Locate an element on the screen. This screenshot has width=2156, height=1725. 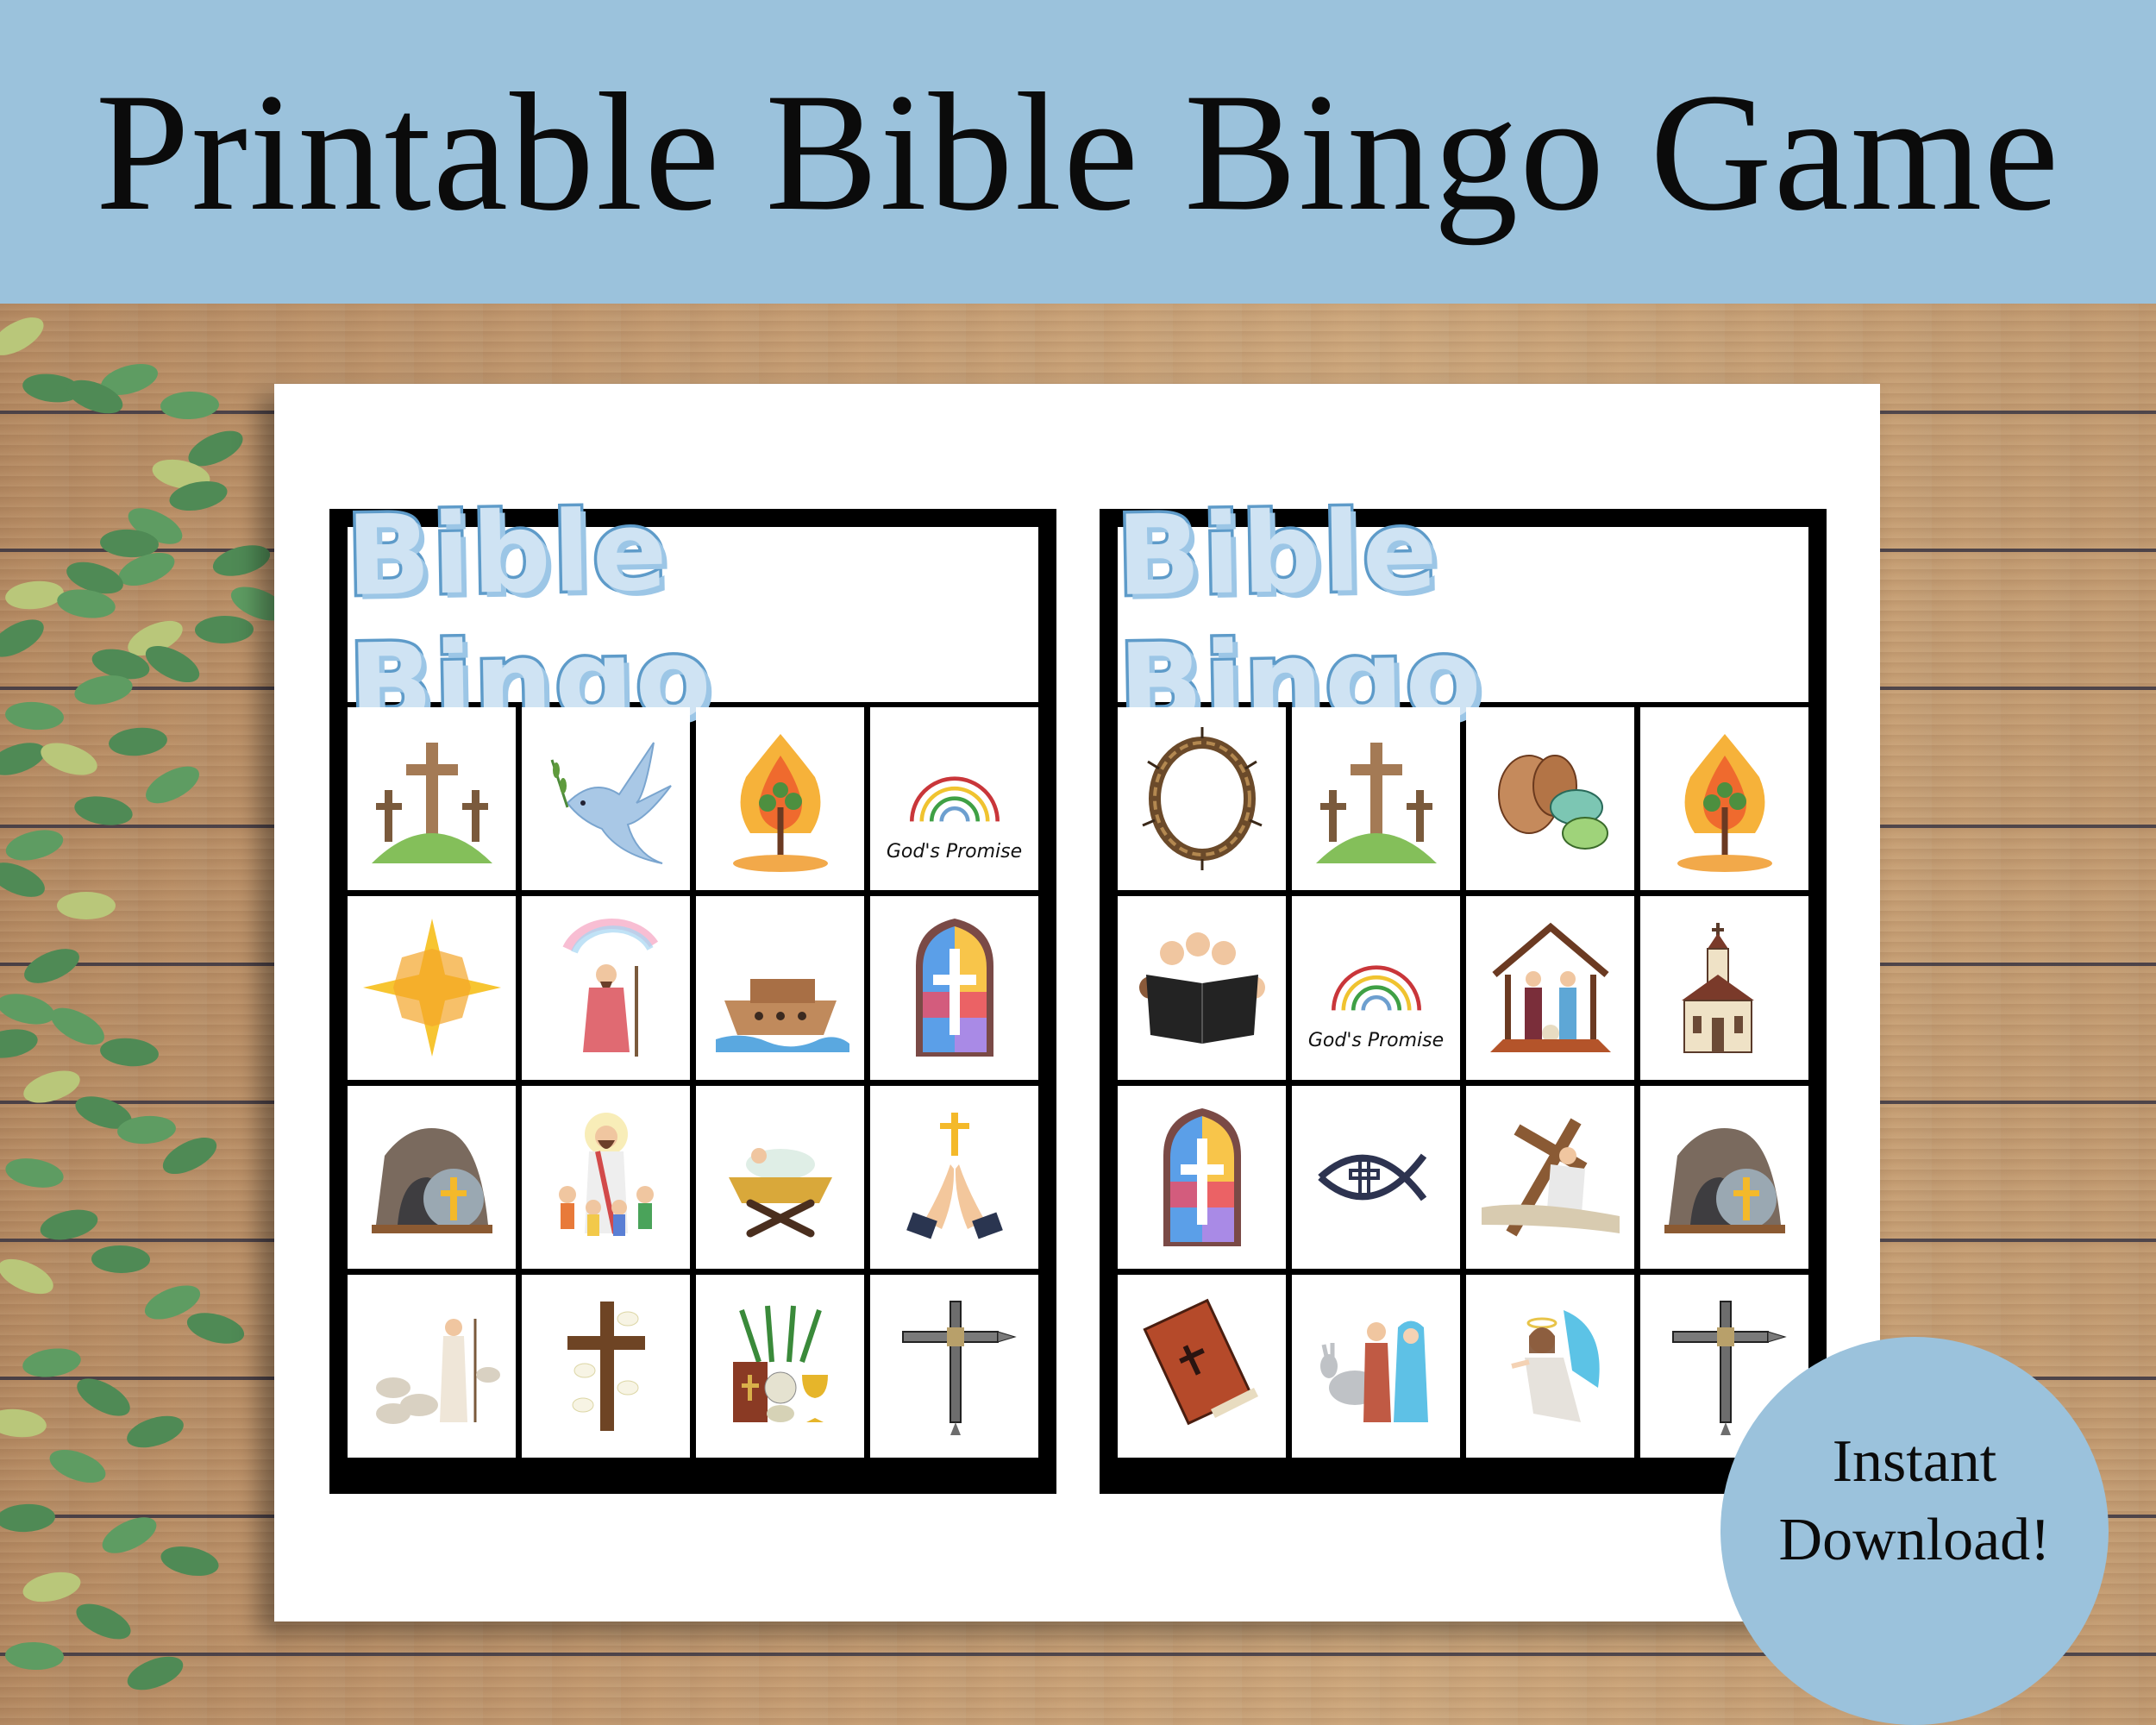
badge-line-1: Instant is located at coordinates (1914, 1462).